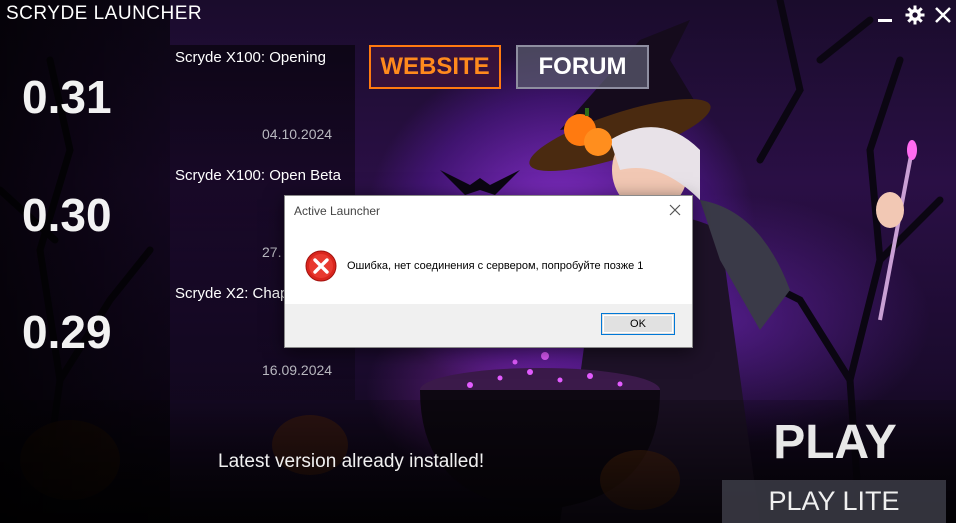  I want to click on news-date: 16.09.2024, so click(297, 370).